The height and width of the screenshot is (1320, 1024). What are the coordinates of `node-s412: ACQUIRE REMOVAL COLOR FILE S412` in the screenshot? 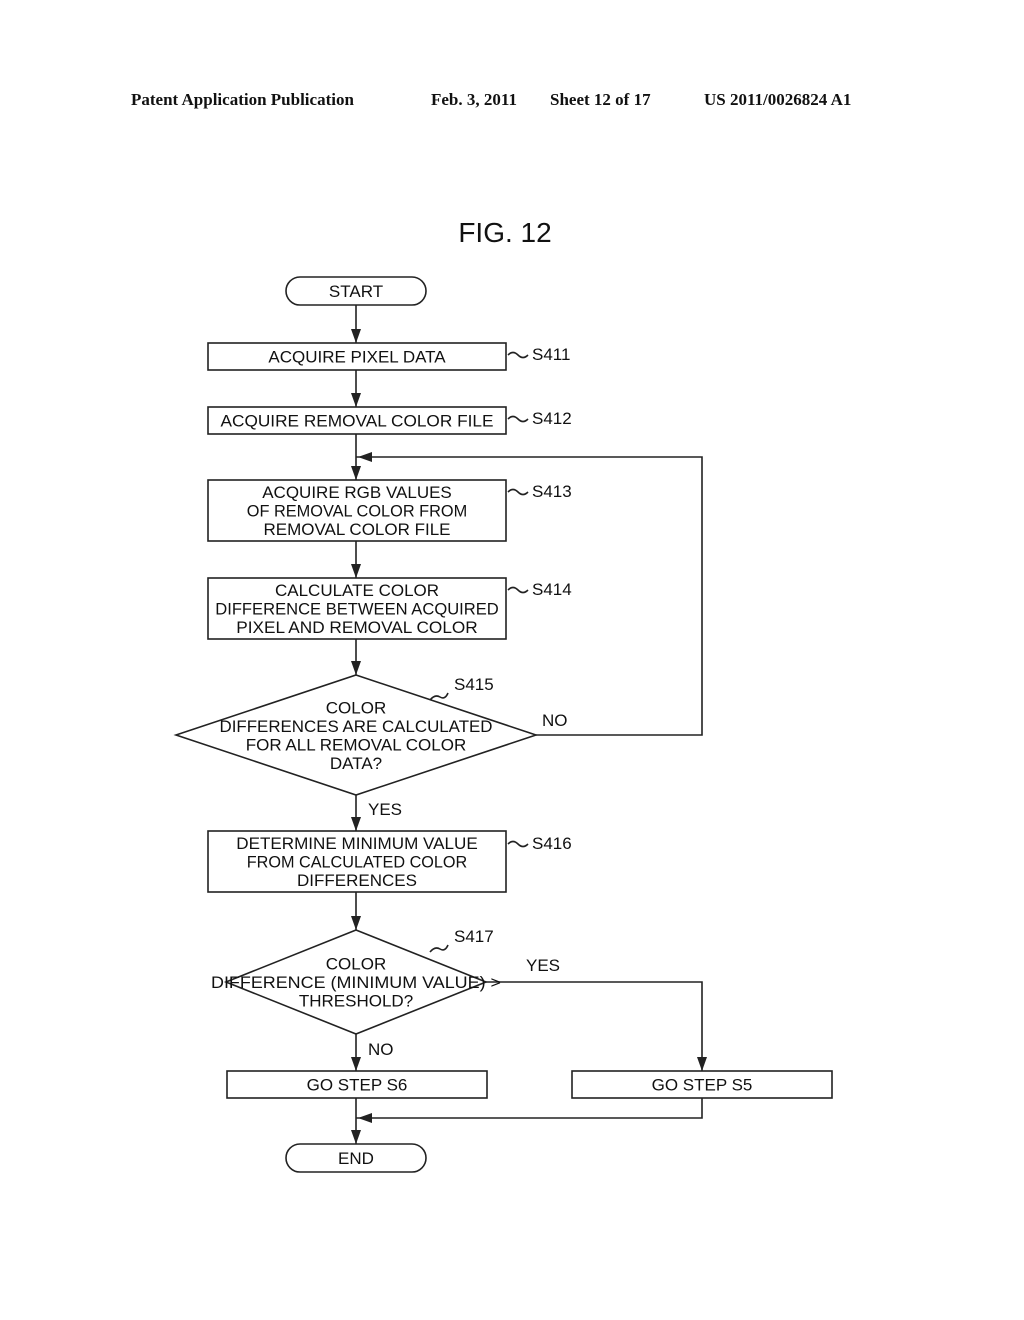 It's located at (389, 420).